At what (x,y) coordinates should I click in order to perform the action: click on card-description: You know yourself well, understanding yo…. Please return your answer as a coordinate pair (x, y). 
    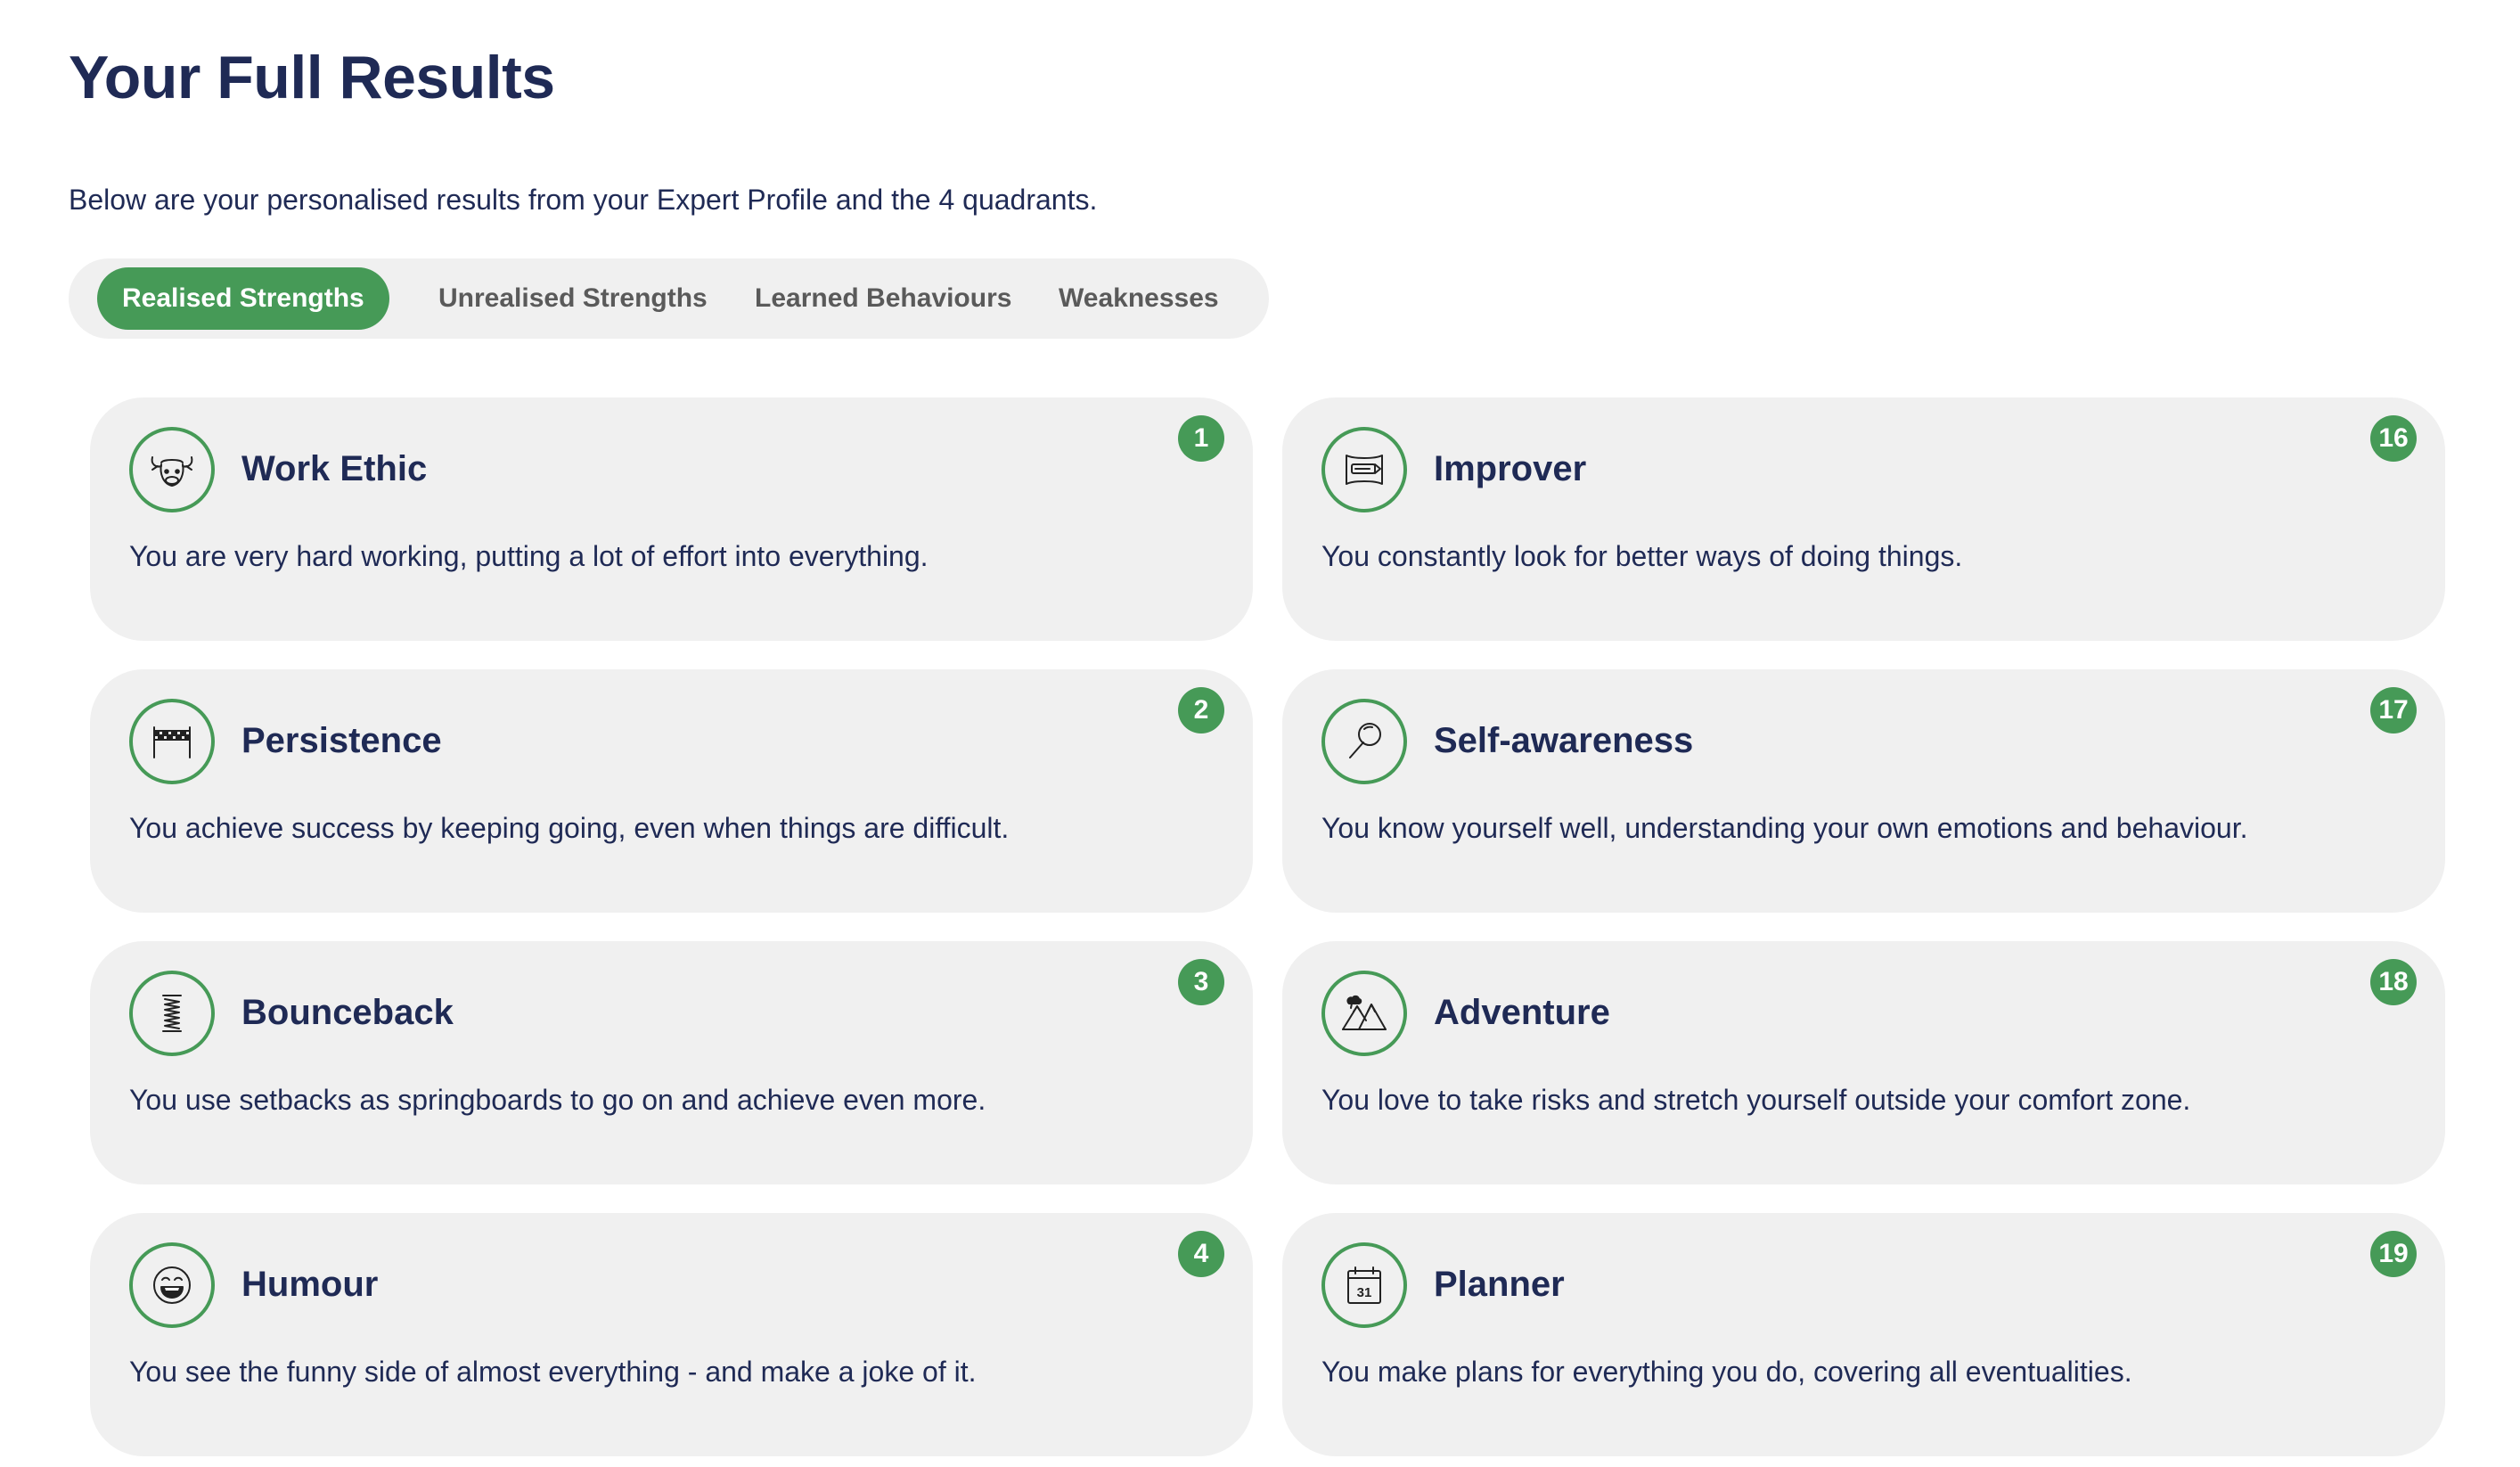
    Looking at the image, I should click on (1784, 828).